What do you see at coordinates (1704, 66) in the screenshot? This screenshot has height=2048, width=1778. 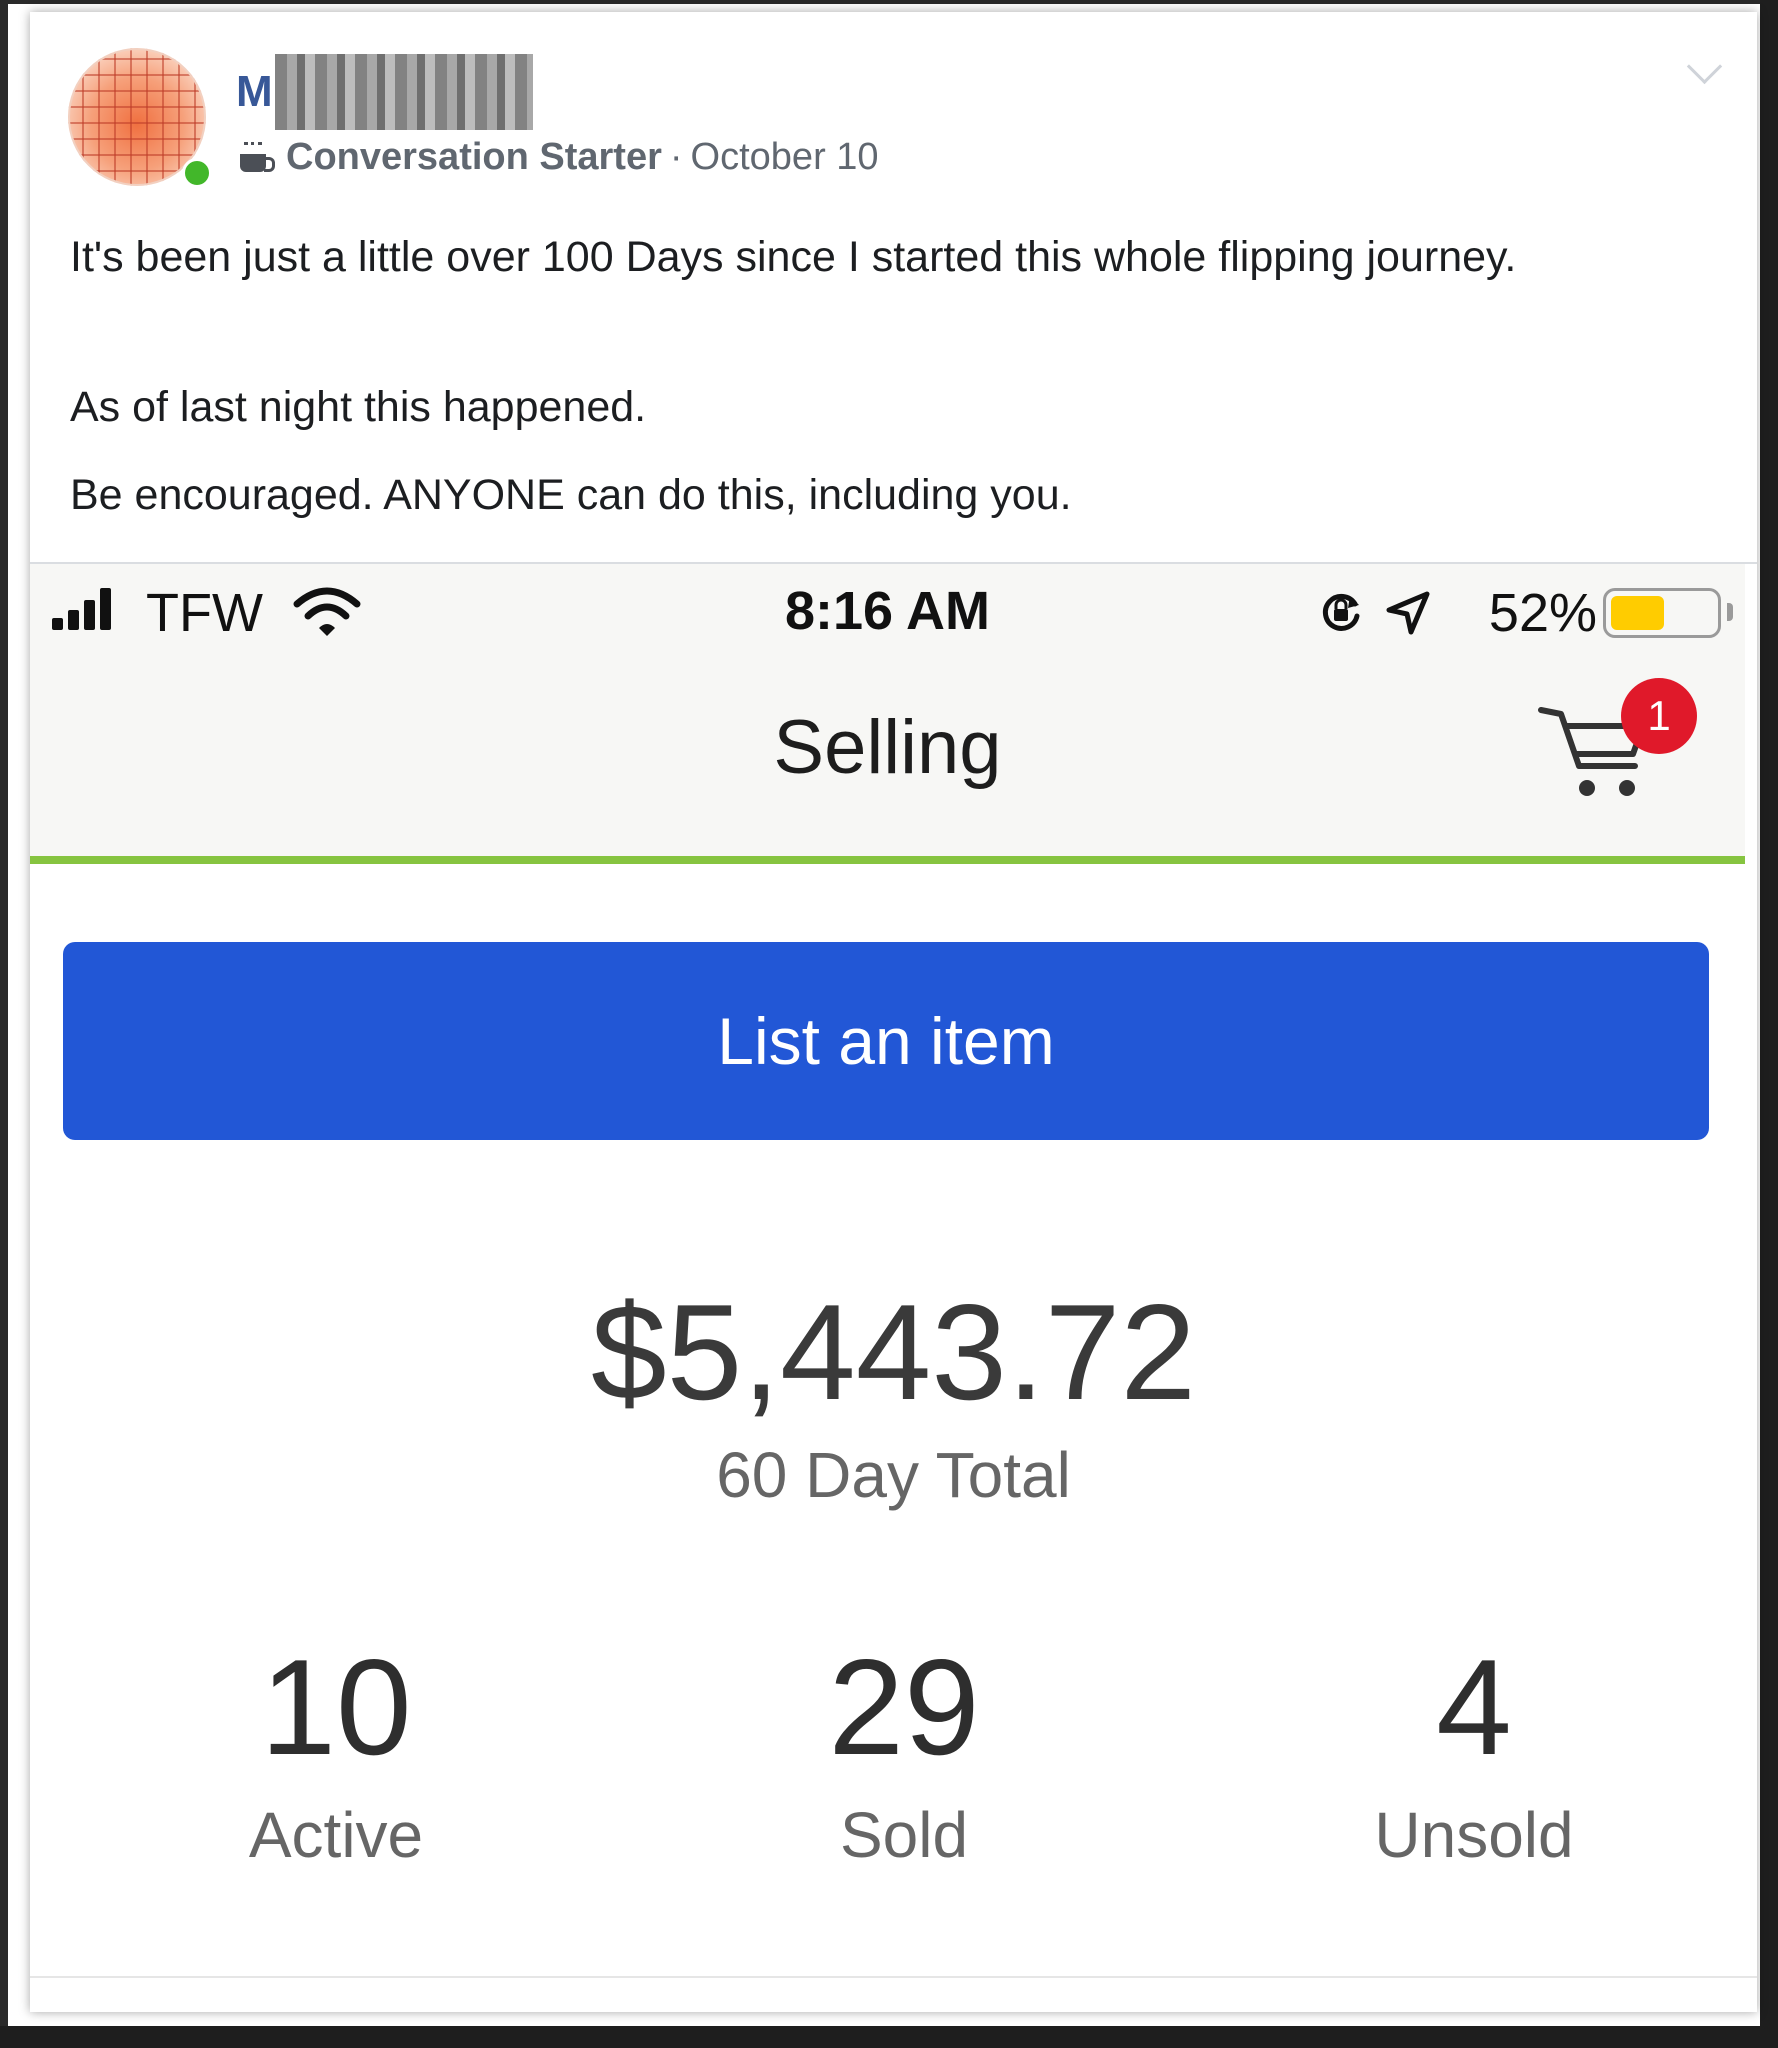 I see `chevron-down-icon` at bounding box center [1704, 66].